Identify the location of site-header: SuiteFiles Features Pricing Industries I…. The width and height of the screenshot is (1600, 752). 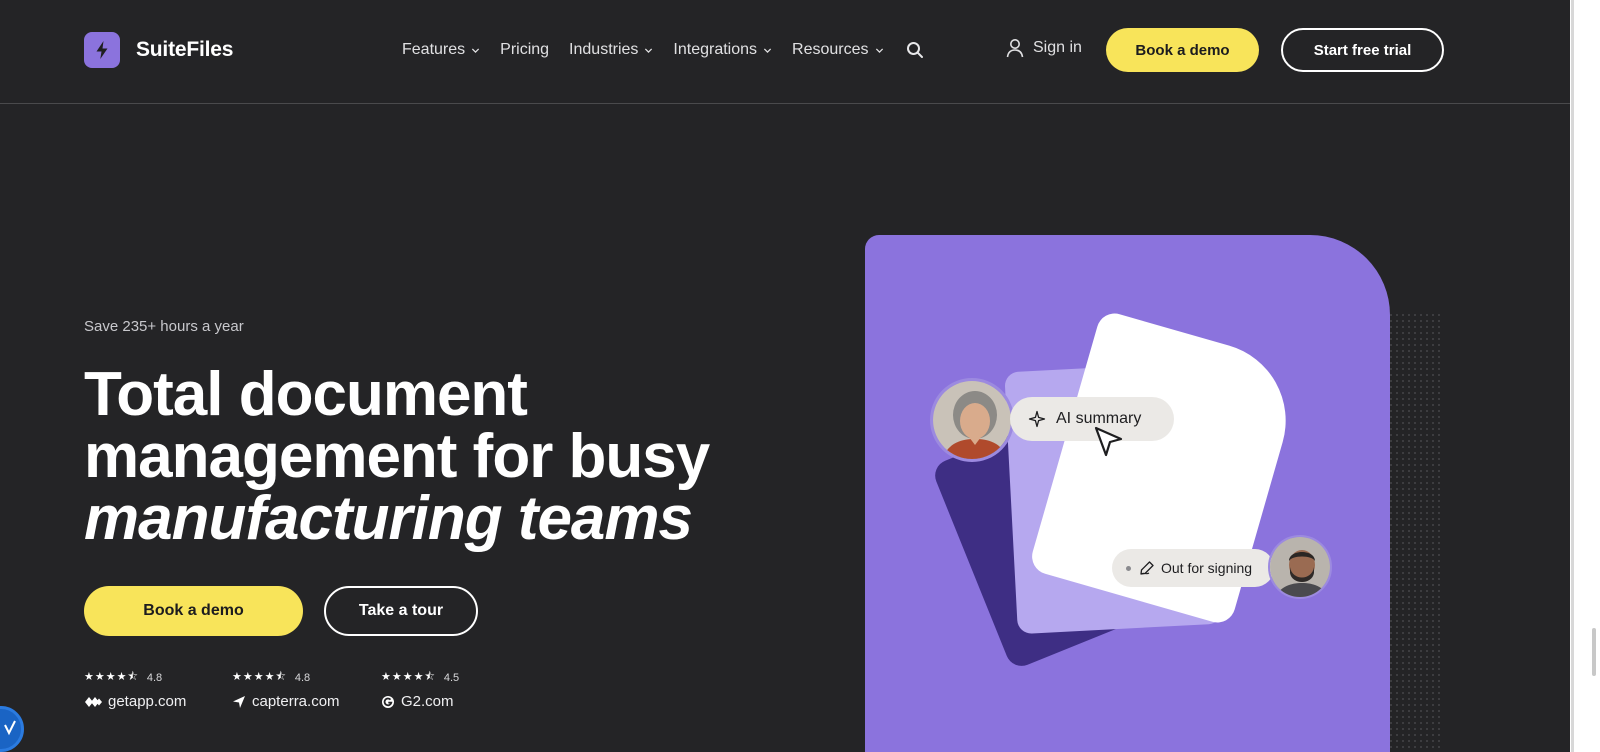
(785, 52).